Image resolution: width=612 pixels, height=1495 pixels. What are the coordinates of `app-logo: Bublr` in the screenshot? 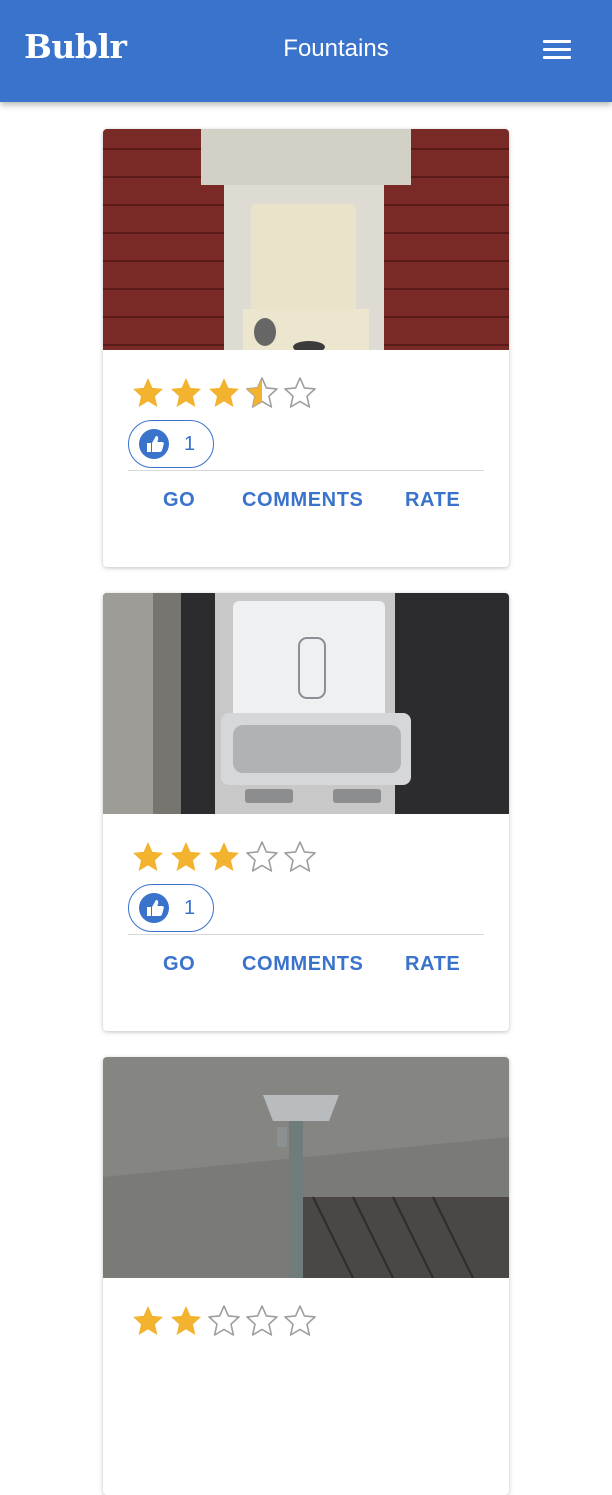 It's located at (75, 46).